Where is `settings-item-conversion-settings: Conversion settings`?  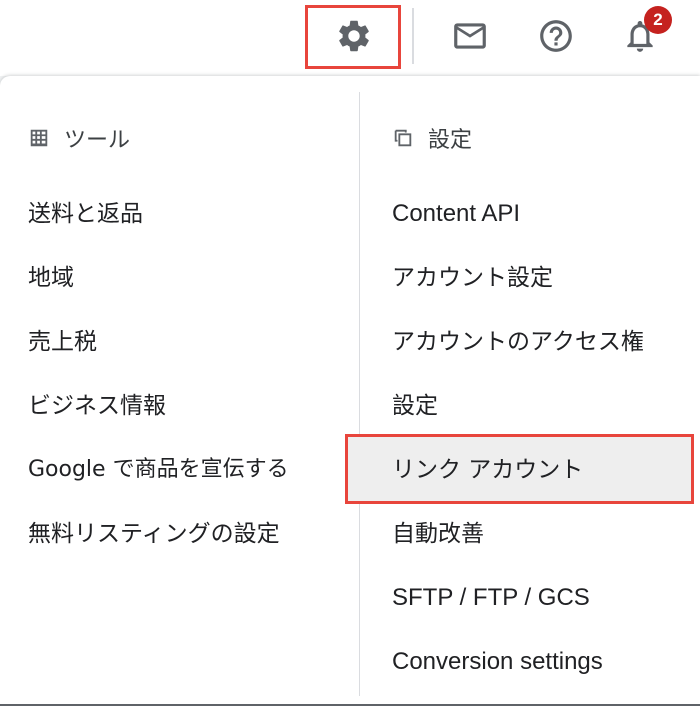 settings-item-conversion-settings: Conversion settings is located at coordinates (497, 662).